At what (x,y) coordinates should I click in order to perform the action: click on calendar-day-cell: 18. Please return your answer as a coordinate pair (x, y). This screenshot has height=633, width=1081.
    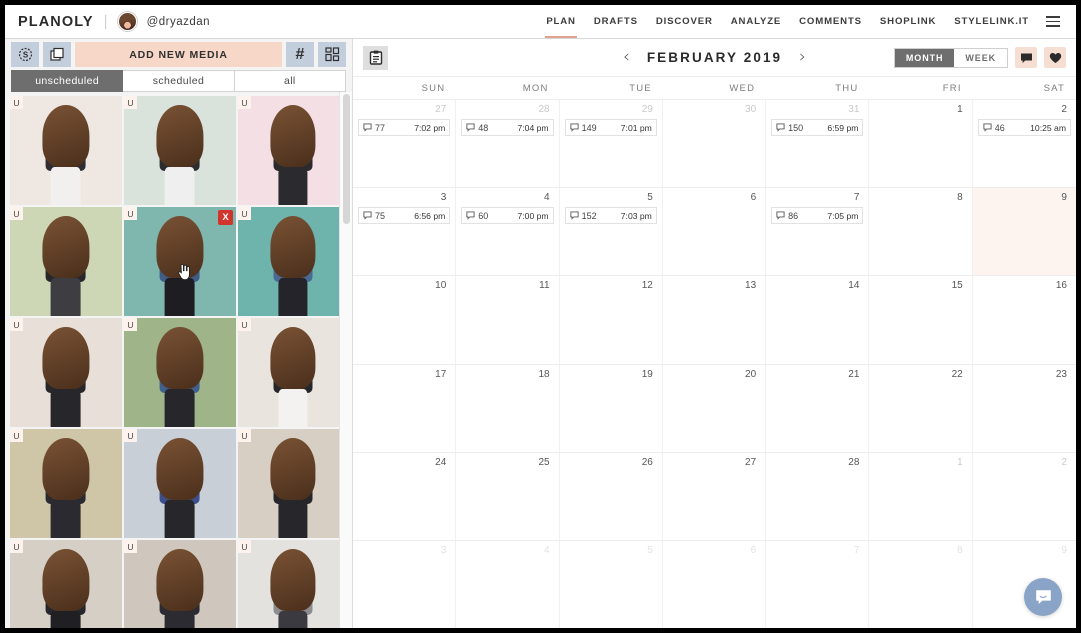
    Looking at the image, I should click on (508, 408).